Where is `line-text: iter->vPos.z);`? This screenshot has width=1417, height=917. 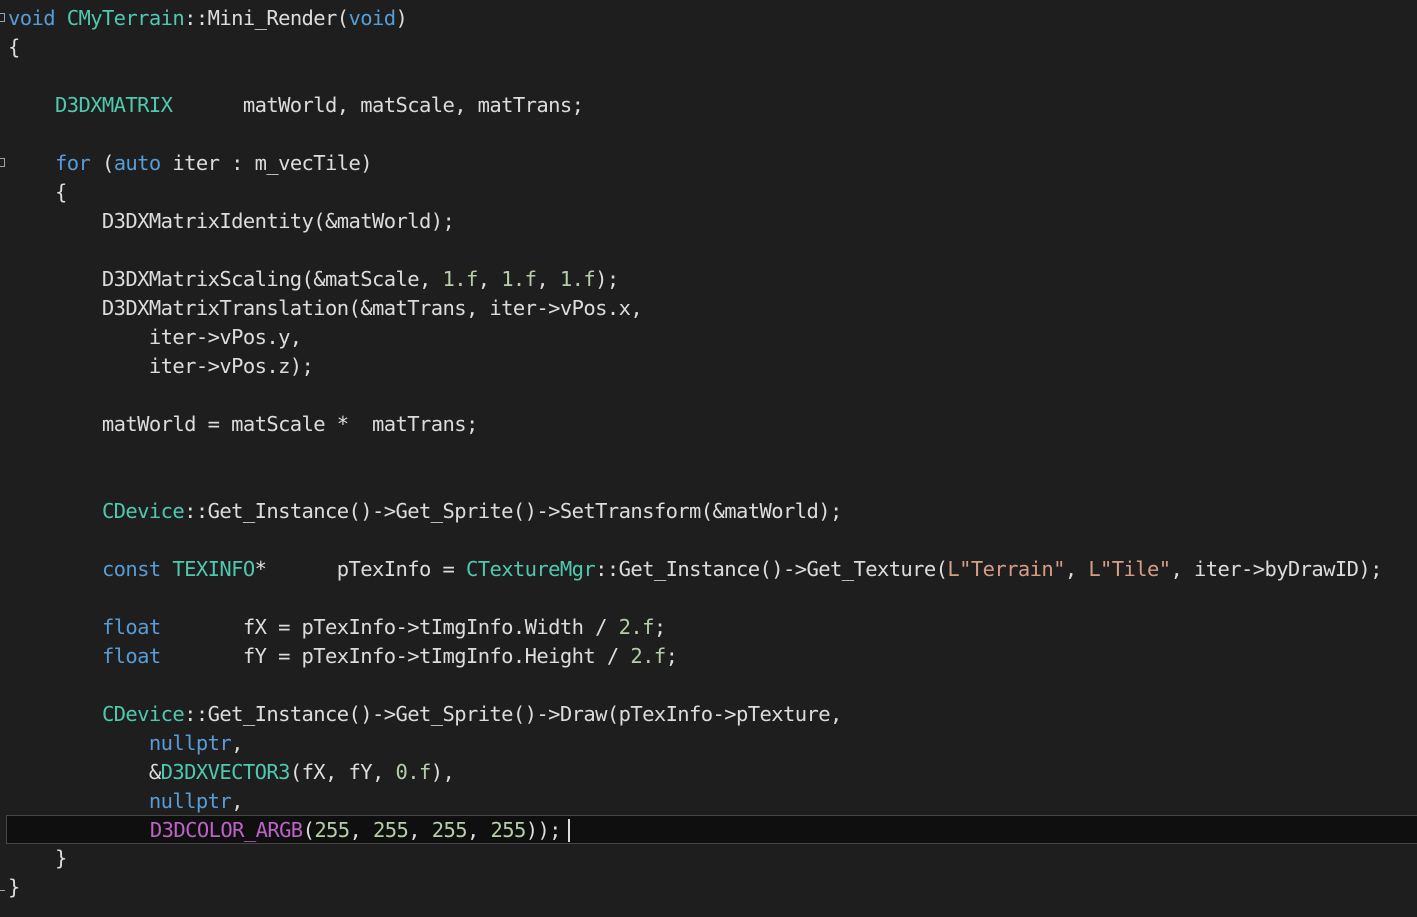
line-text: iter->vPos.z); is located at coordinates (161, 366).